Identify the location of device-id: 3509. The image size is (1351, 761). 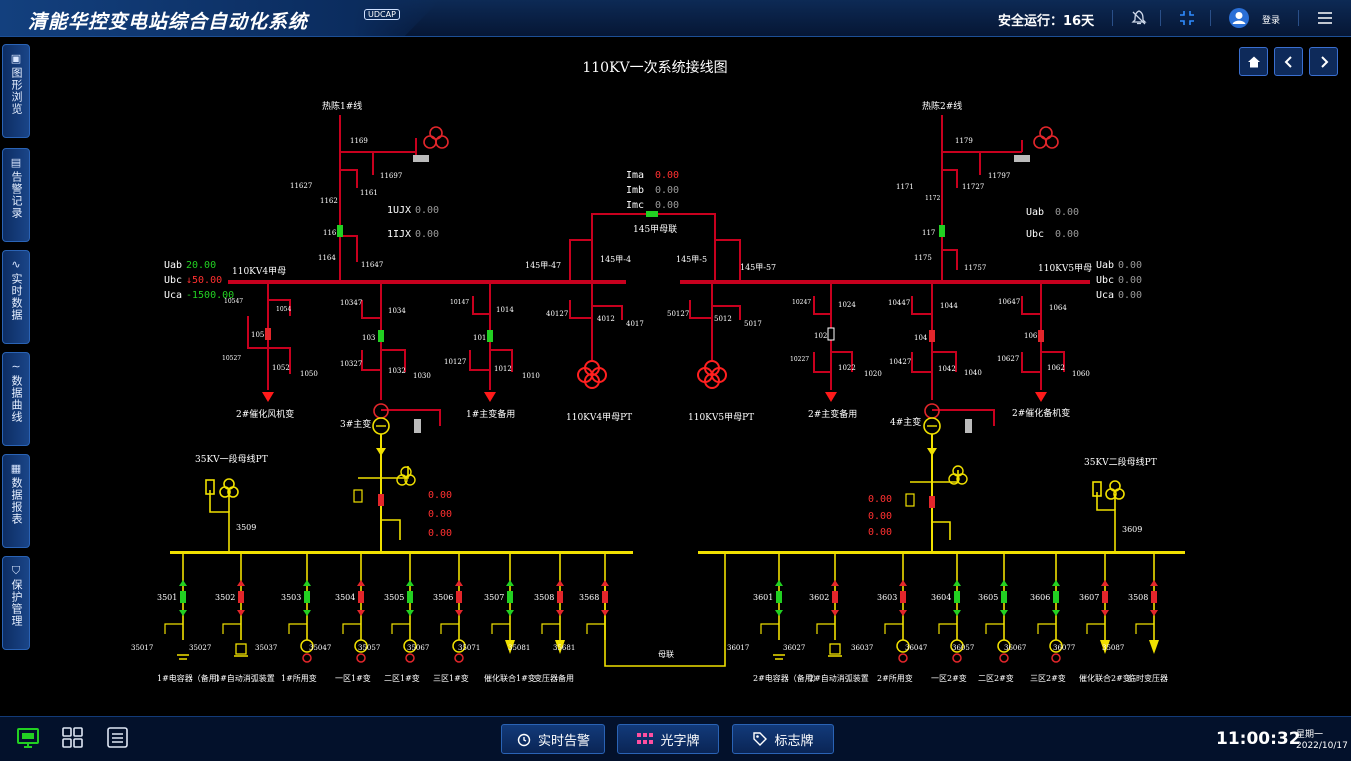
(246, 527).